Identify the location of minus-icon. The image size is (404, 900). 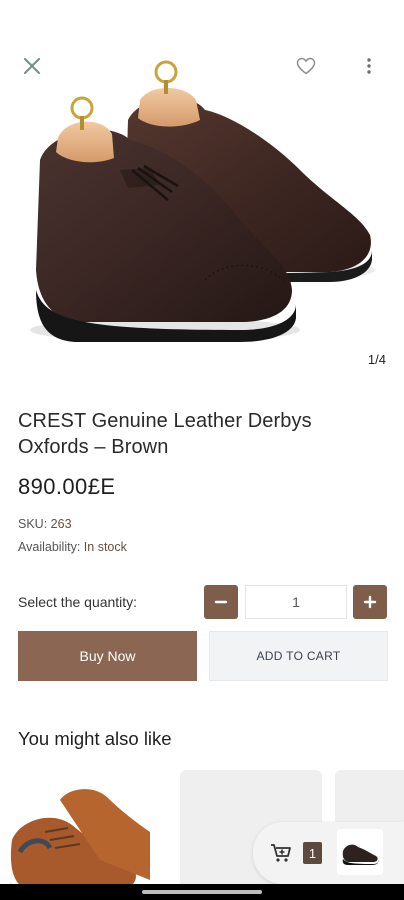
(221, 602).